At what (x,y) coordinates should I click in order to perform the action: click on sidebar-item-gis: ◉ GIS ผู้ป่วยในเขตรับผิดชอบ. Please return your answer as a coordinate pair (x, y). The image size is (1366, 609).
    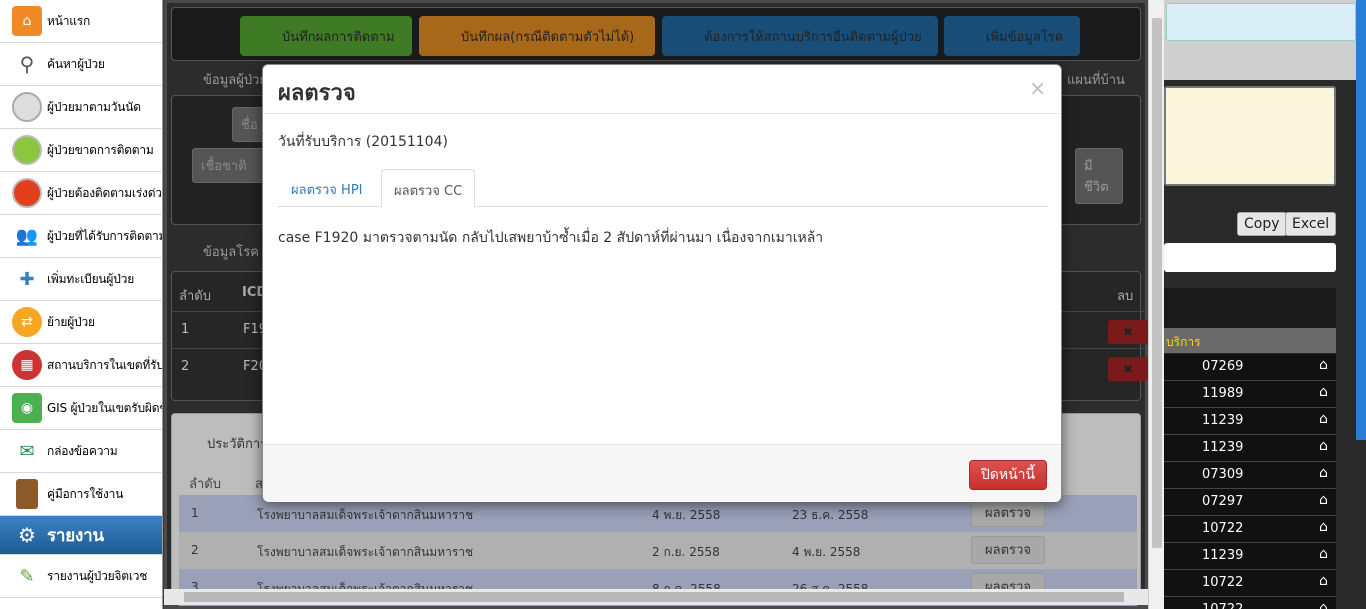
    Looking at the image, I should click on (81, 408).